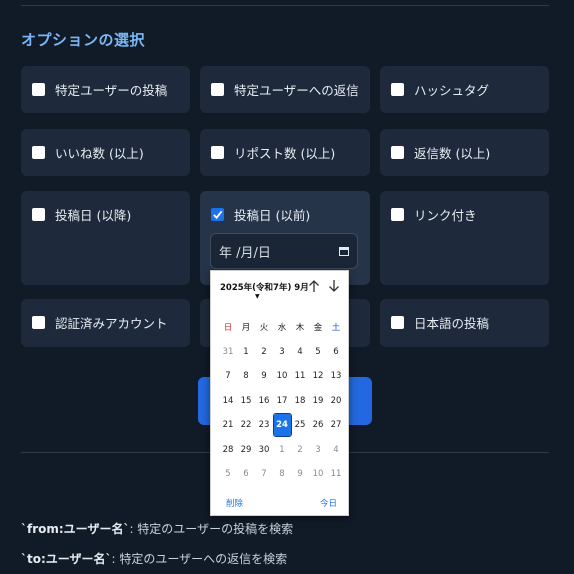 The height and width of the screenshot is (574, 574). I want to click on calendar-day-today: 24, so click(282, 425).